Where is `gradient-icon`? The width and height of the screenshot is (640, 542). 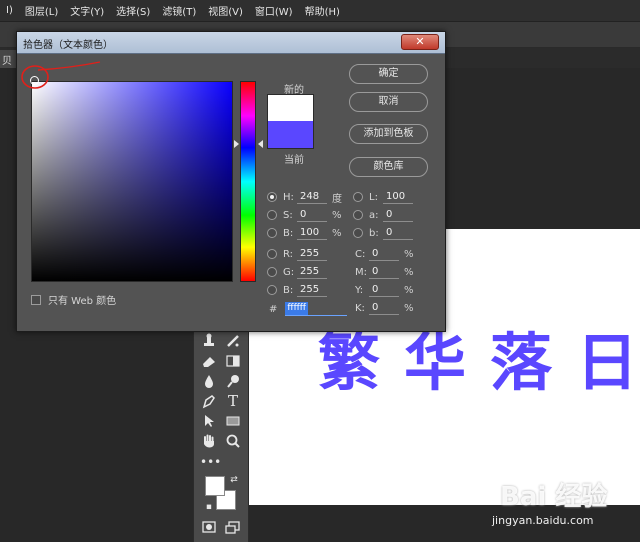
gradient-icon is located at coordinates (233, 361).